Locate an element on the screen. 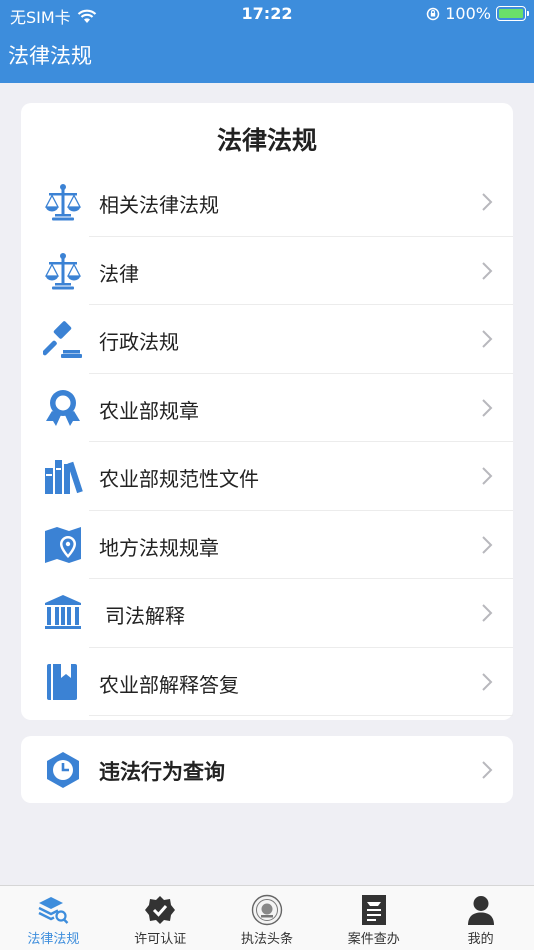  nav-bar: 法律法规 is located at coordinates (267, 55).